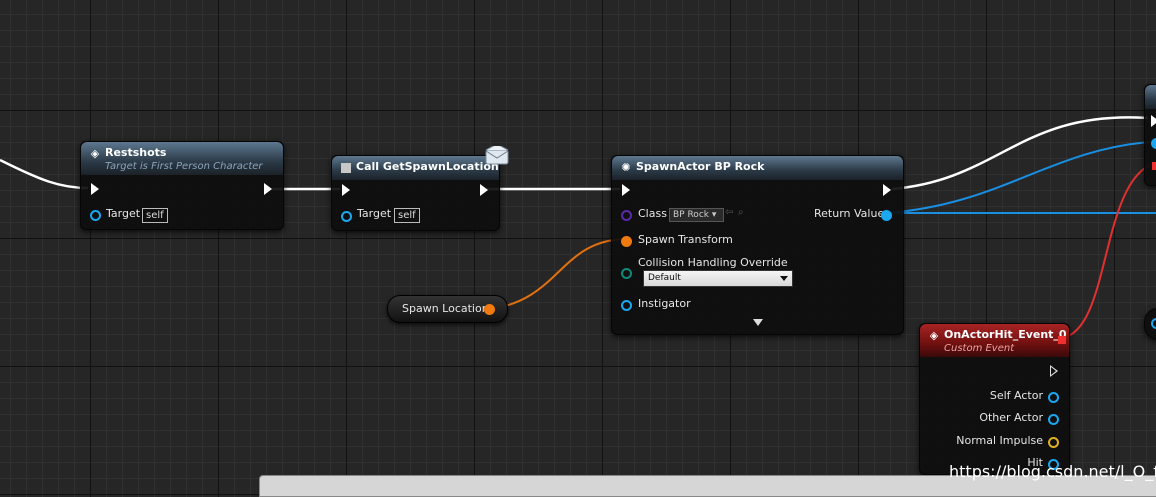 This screenshot has height=497, width=1156. Describe the element at coordinates (489, 309) in the screenshot. I see `spawn-location-pin` at that location.